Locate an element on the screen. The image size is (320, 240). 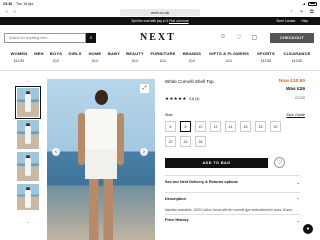
browser-toolbar: ‹ › next.co.uk ↑ + ⧉ is located at coordinates (160, 12).